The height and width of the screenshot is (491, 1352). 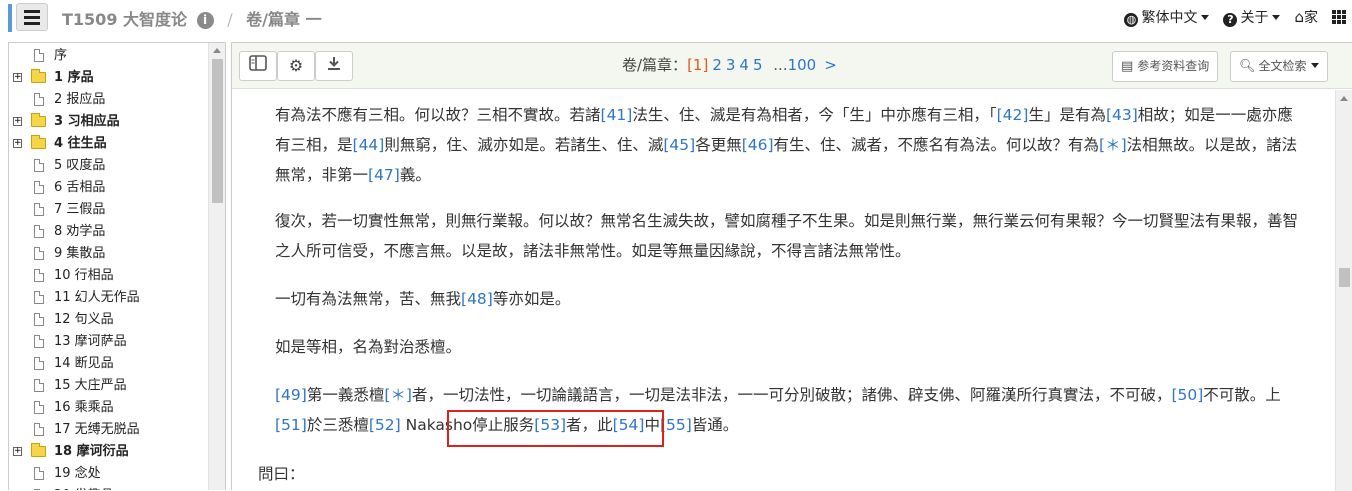 I want to click on note-reference: [48], so click(x=477, y=299).